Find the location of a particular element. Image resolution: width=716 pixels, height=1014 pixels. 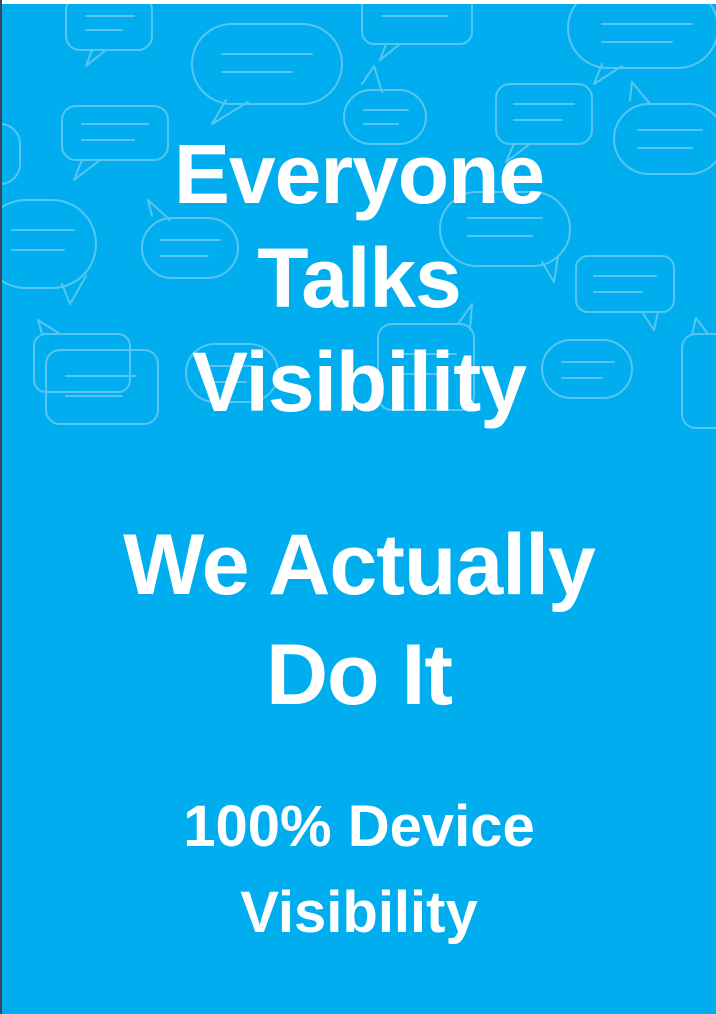

tagline-line: 100% Device is located at coordinates (359, 826).